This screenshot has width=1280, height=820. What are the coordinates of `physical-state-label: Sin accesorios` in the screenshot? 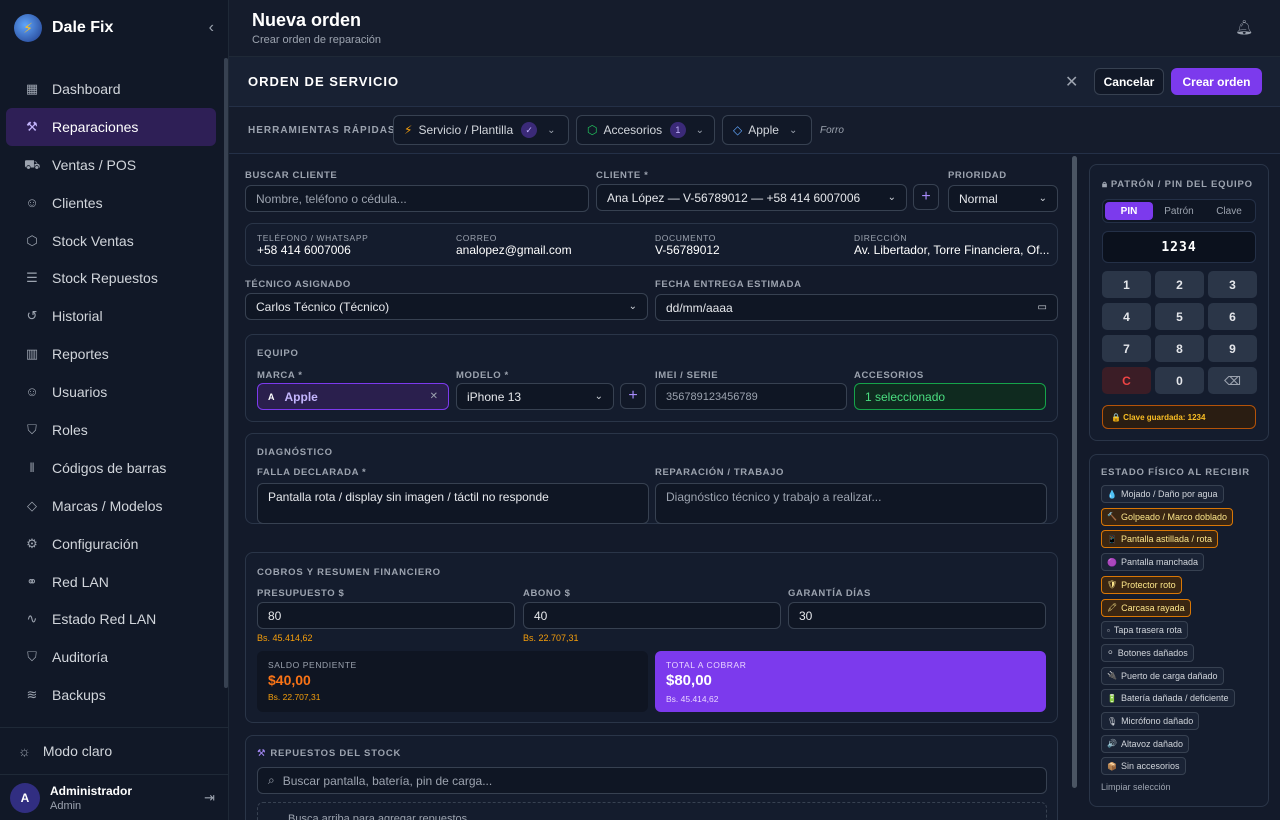 It's located at (1150, 766).